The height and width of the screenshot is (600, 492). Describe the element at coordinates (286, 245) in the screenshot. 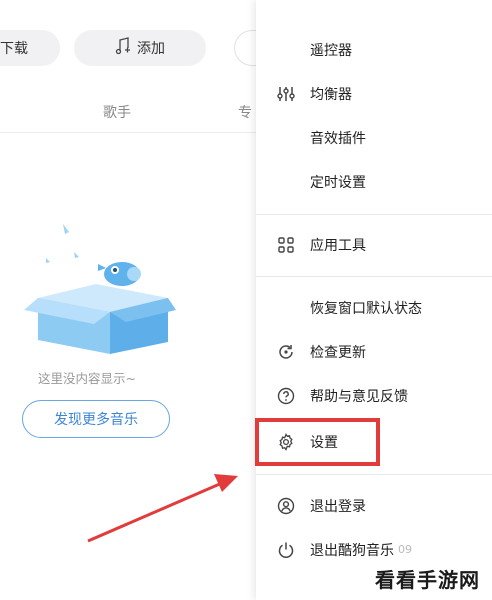

I see `grid-icon` at that location.